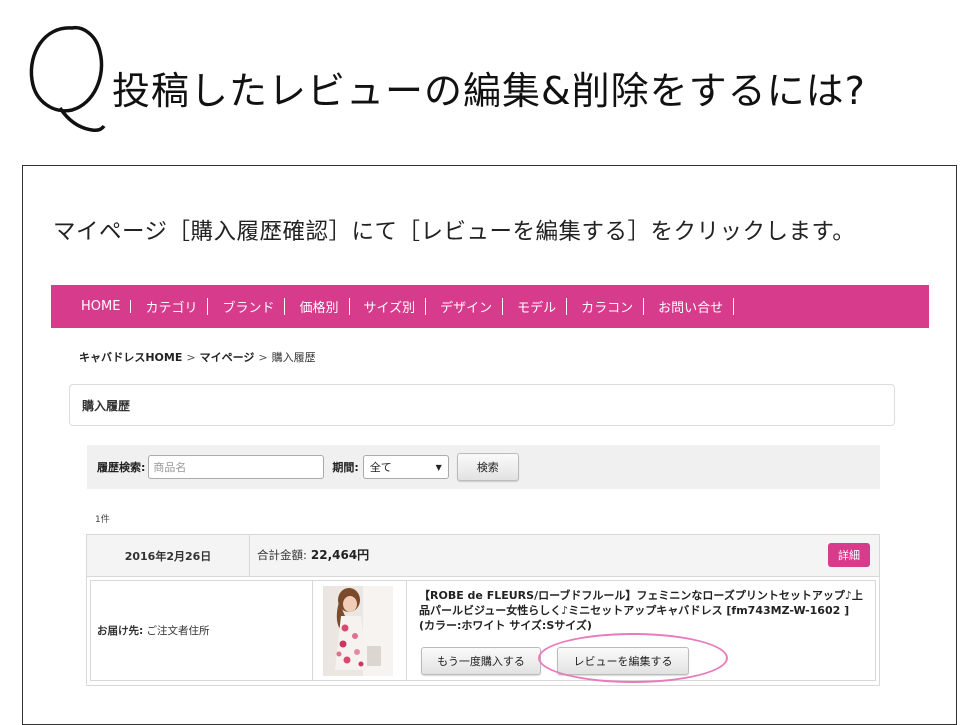  I want to click on slide-title: 投稿したレビューの編集&削除をするには?, so click(489, 91).